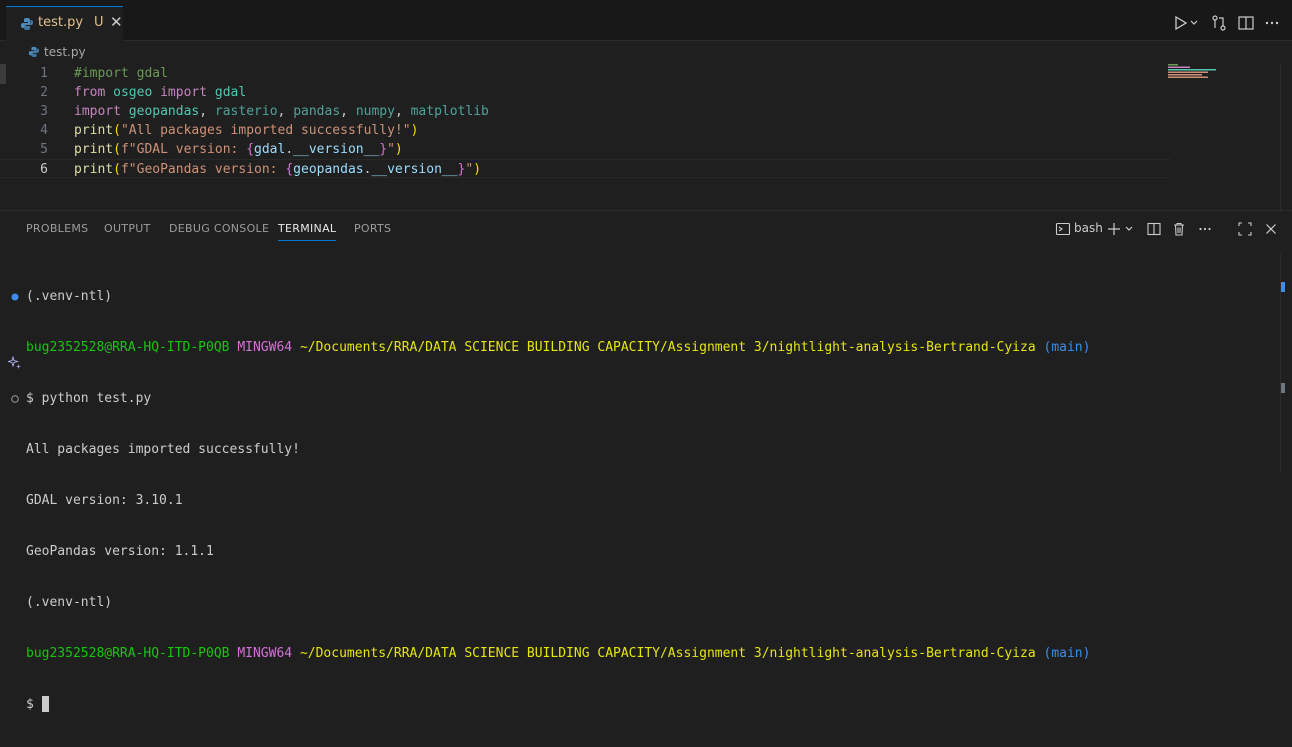 The image size is (1292, 747). Describe the element at coordinates (558, 296) in the screenshot. I see `terminal-line: (.venv-ntl)` at that location.